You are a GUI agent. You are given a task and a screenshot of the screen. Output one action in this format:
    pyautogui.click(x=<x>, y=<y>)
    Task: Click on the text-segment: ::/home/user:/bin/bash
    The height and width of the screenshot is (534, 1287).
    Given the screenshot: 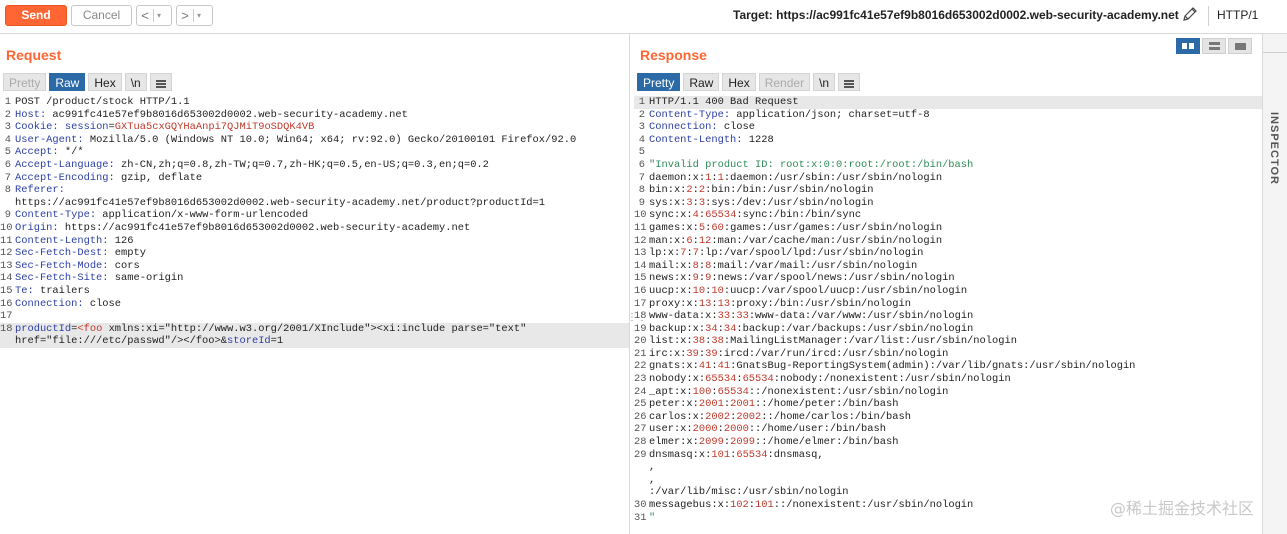 What is the action you would take?
    pyautogui.click(x=817, y=429)
    